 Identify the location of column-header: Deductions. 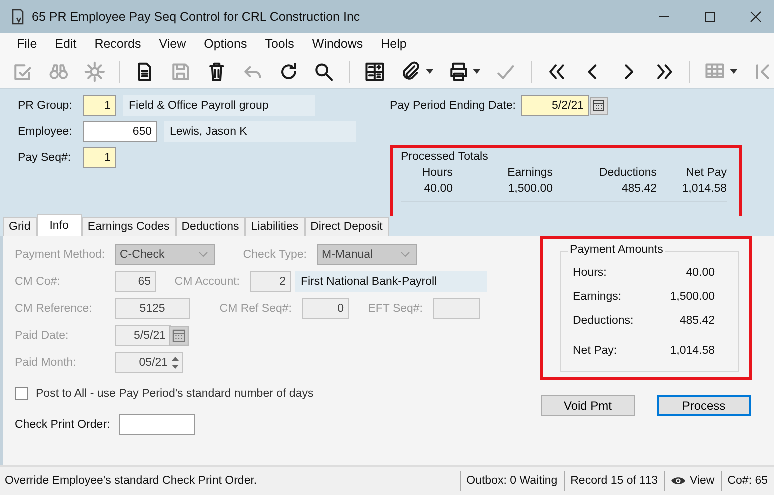
(627, 173).